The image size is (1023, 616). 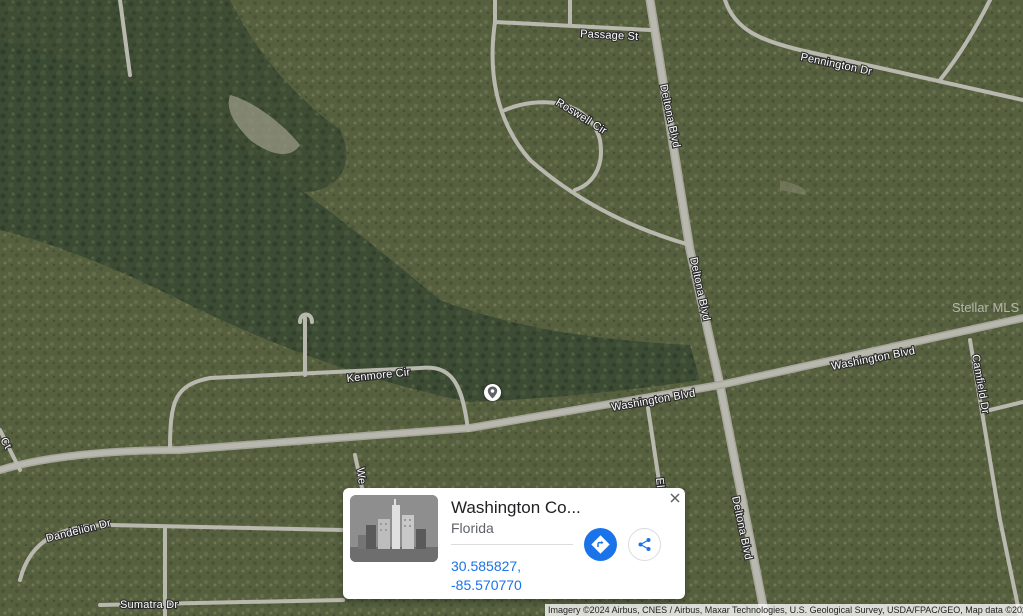 I want to click on directions-button, so click(x=600, y=544).